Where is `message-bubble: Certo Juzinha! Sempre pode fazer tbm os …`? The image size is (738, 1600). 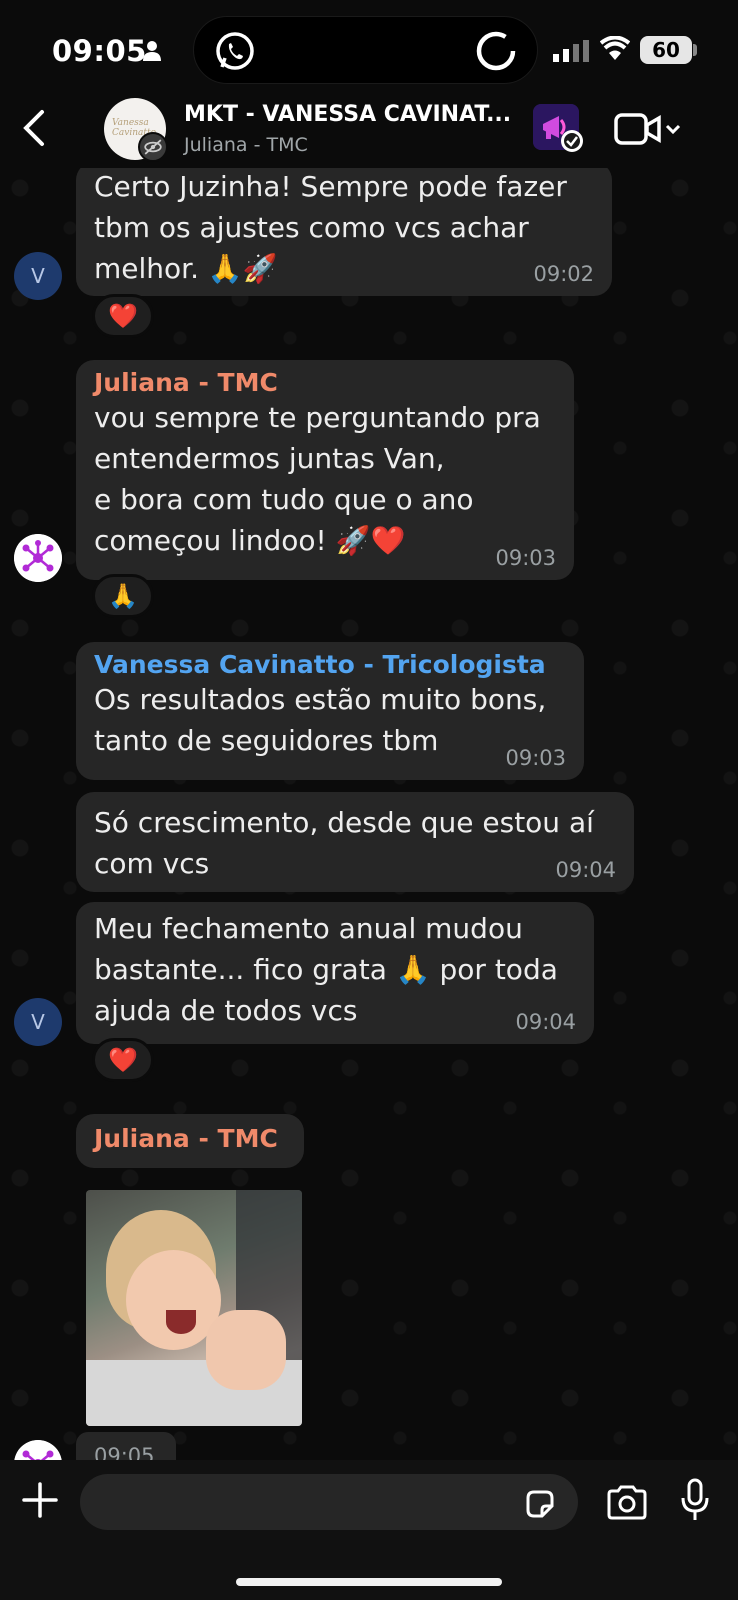
message-bubble: Certo Juzinha! Sempre pode fazer tbm os … is located at coordinates (344, 232).